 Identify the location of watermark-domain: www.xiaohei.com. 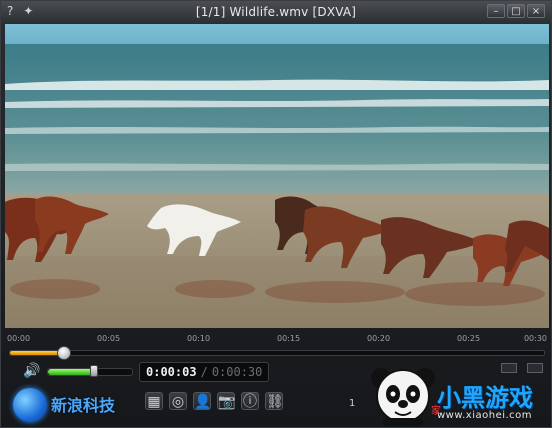
(485, 415).